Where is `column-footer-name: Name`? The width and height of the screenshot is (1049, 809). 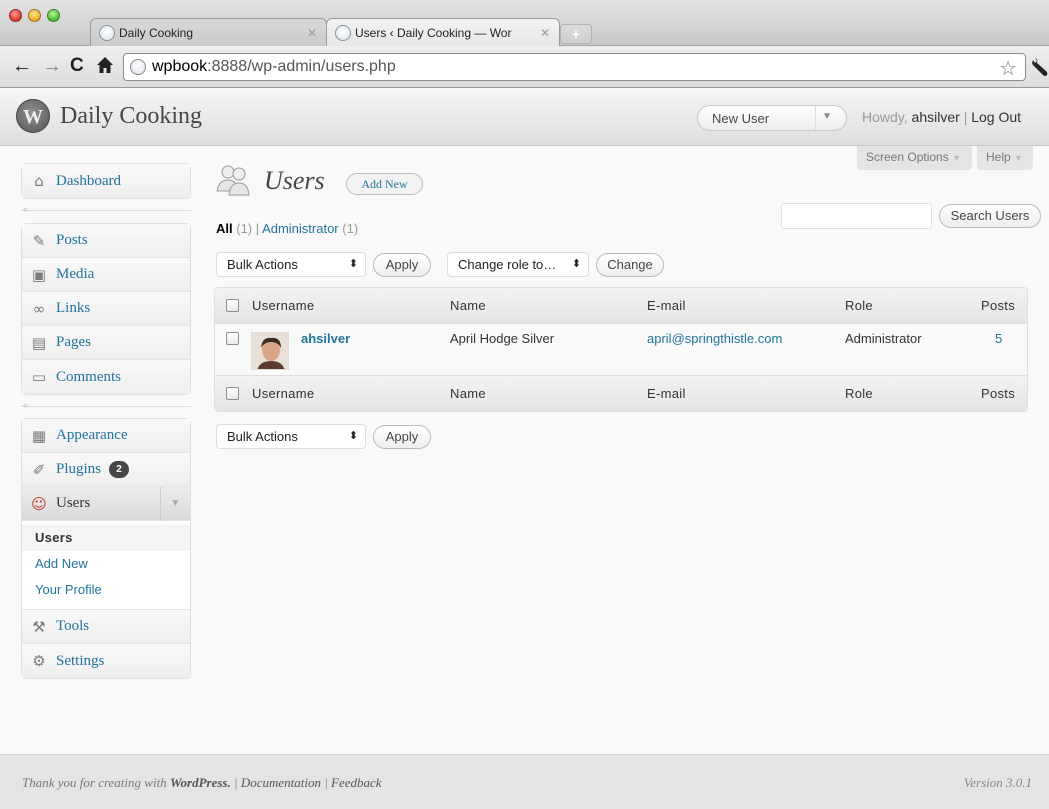
column-footer-name: Name is located at coordinates (468, 393).